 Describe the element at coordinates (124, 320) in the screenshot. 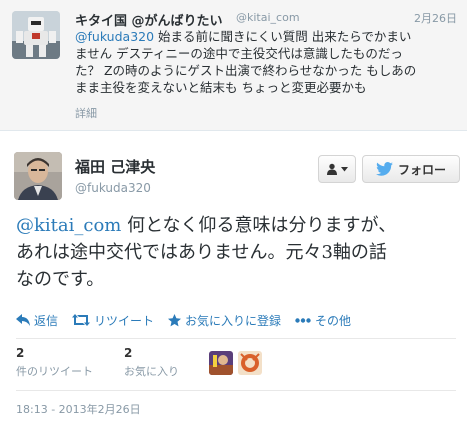

I see `retweet-label: リツイート` at that location.